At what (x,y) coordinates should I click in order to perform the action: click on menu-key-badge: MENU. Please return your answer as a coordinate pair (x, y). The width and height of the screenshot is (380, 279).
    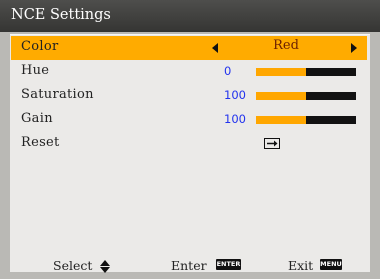
    Looking at the image, I should click on (331, 264).